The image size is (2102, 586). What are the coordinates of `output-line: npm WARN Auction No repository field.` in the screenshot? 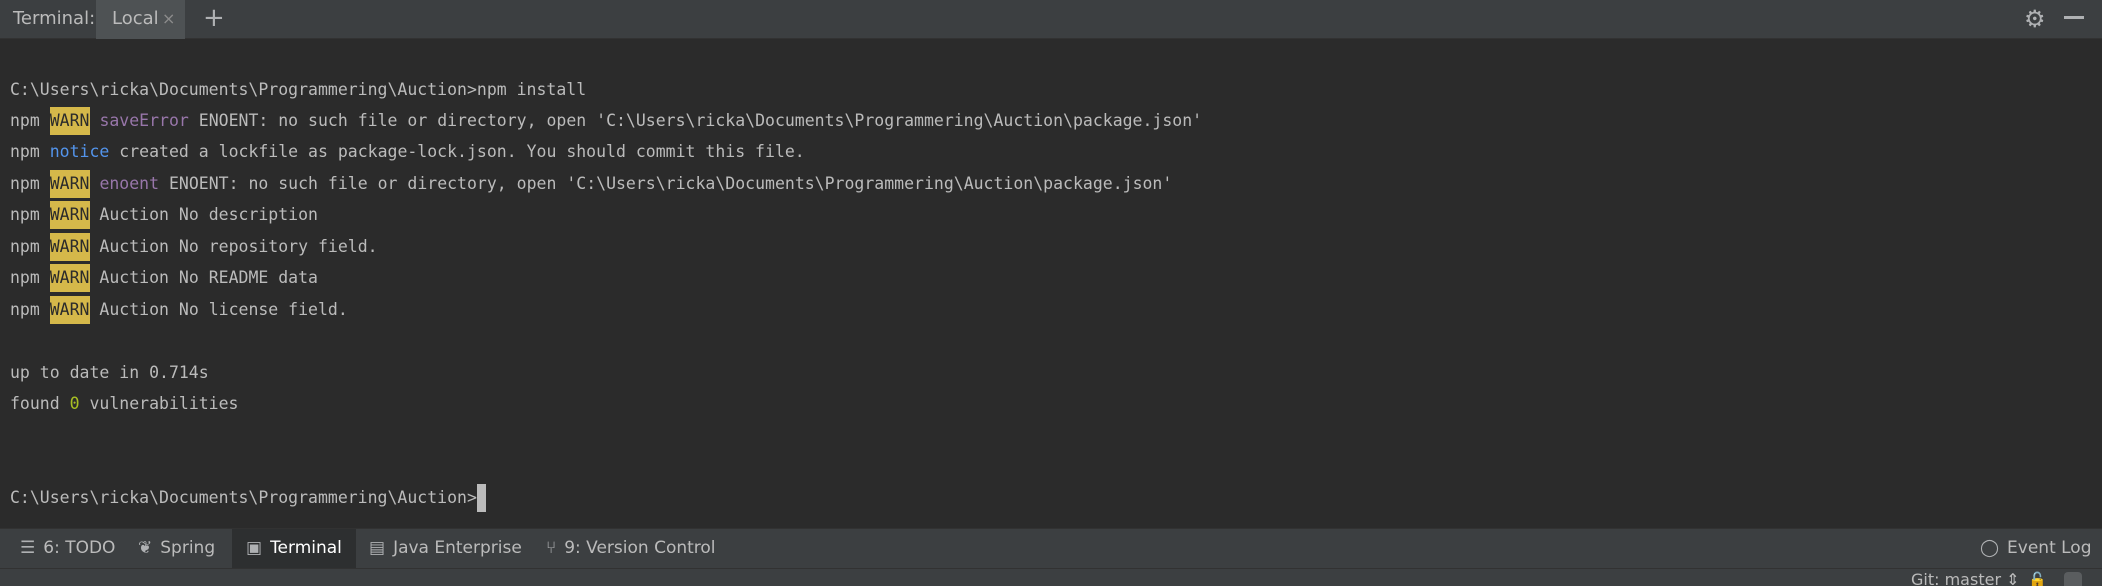 It's located at (194, 247).